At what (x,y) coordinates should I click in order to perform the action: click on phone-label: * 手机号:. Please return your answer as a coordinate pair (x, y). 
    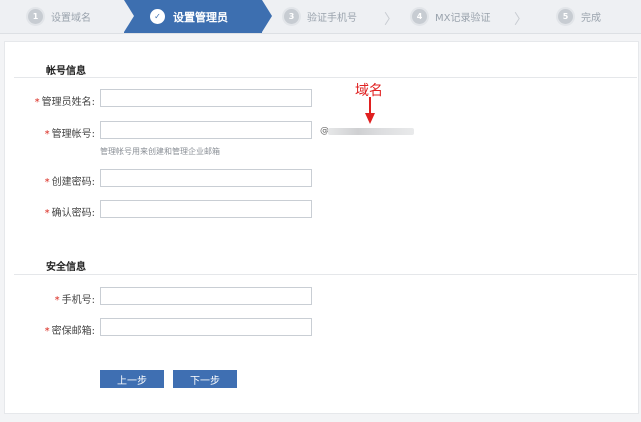
    Looking at the image, I should click on (74, 300).